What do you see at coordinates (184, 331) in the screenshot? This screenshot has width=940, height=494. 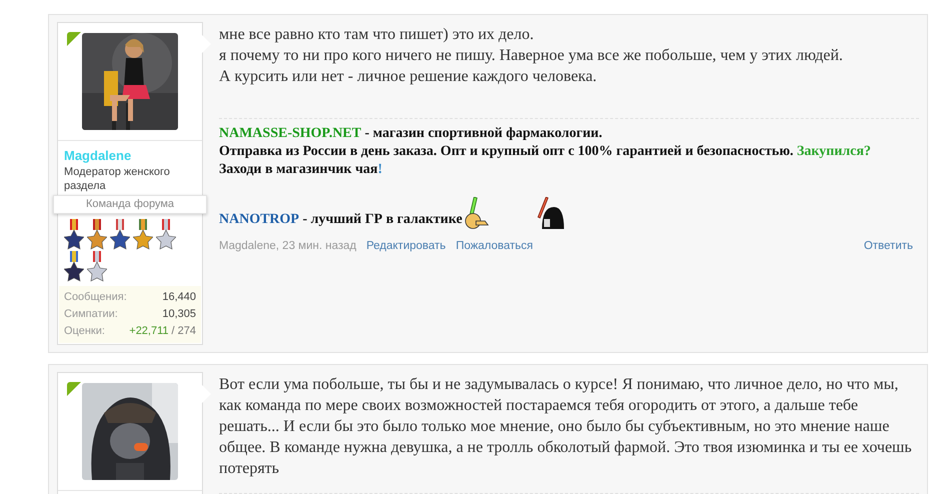 I see `stat-value: / 274` at bounding box center [184, 331].